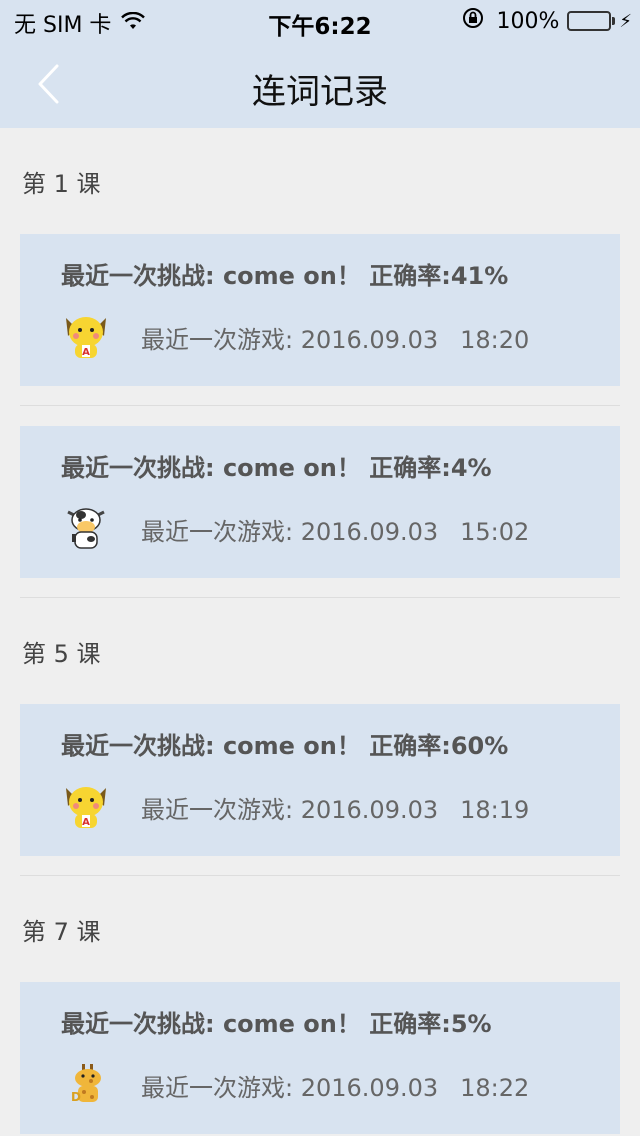  I want to click on challenge-result: 最近一次挑战: come on！ 正确率:60%, so click(285, 746).